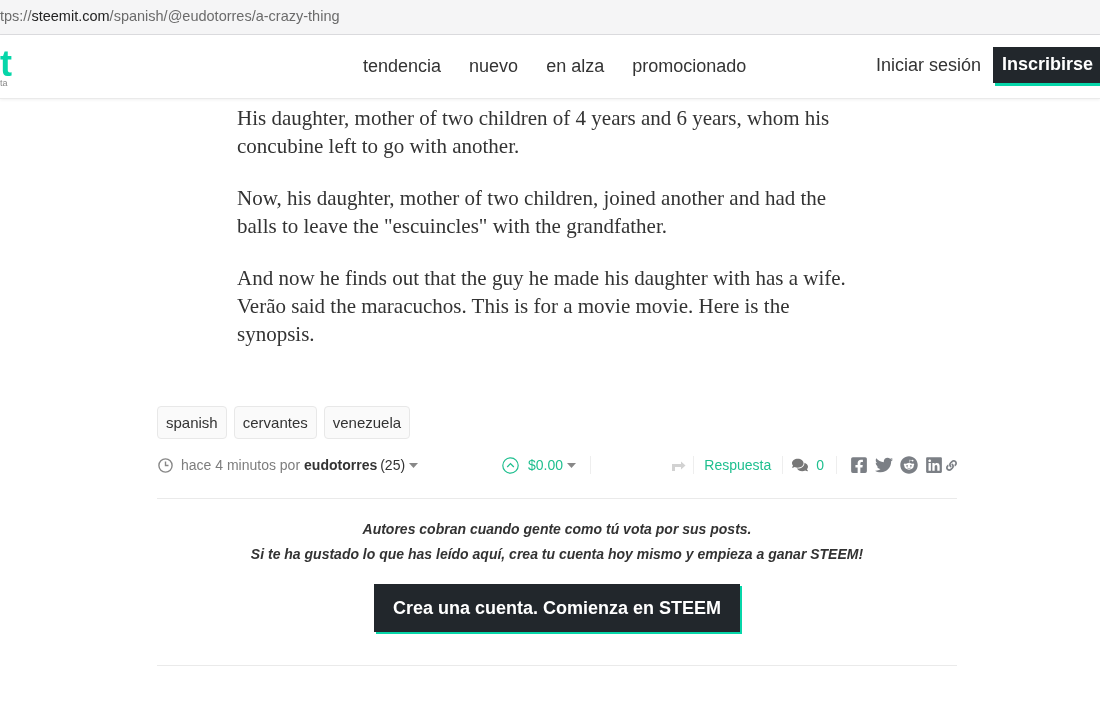 The height and width of the screenshot is (706, 1100). What do you see at coordinates (557, 554) in the screenshot?
I see `signup-prompt-text: Si te ha gustado lo que has leído aquí, crea tu cuenta hoy mismo y empieza a ganar STEEM!` at bounding box center [557, 554].